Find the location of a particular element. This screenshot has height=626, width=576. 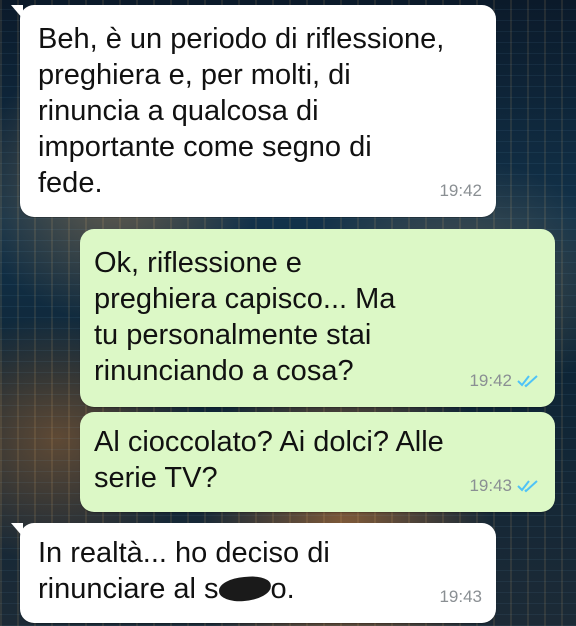

message-text-segment: o. is located at coordinates (282, 589).